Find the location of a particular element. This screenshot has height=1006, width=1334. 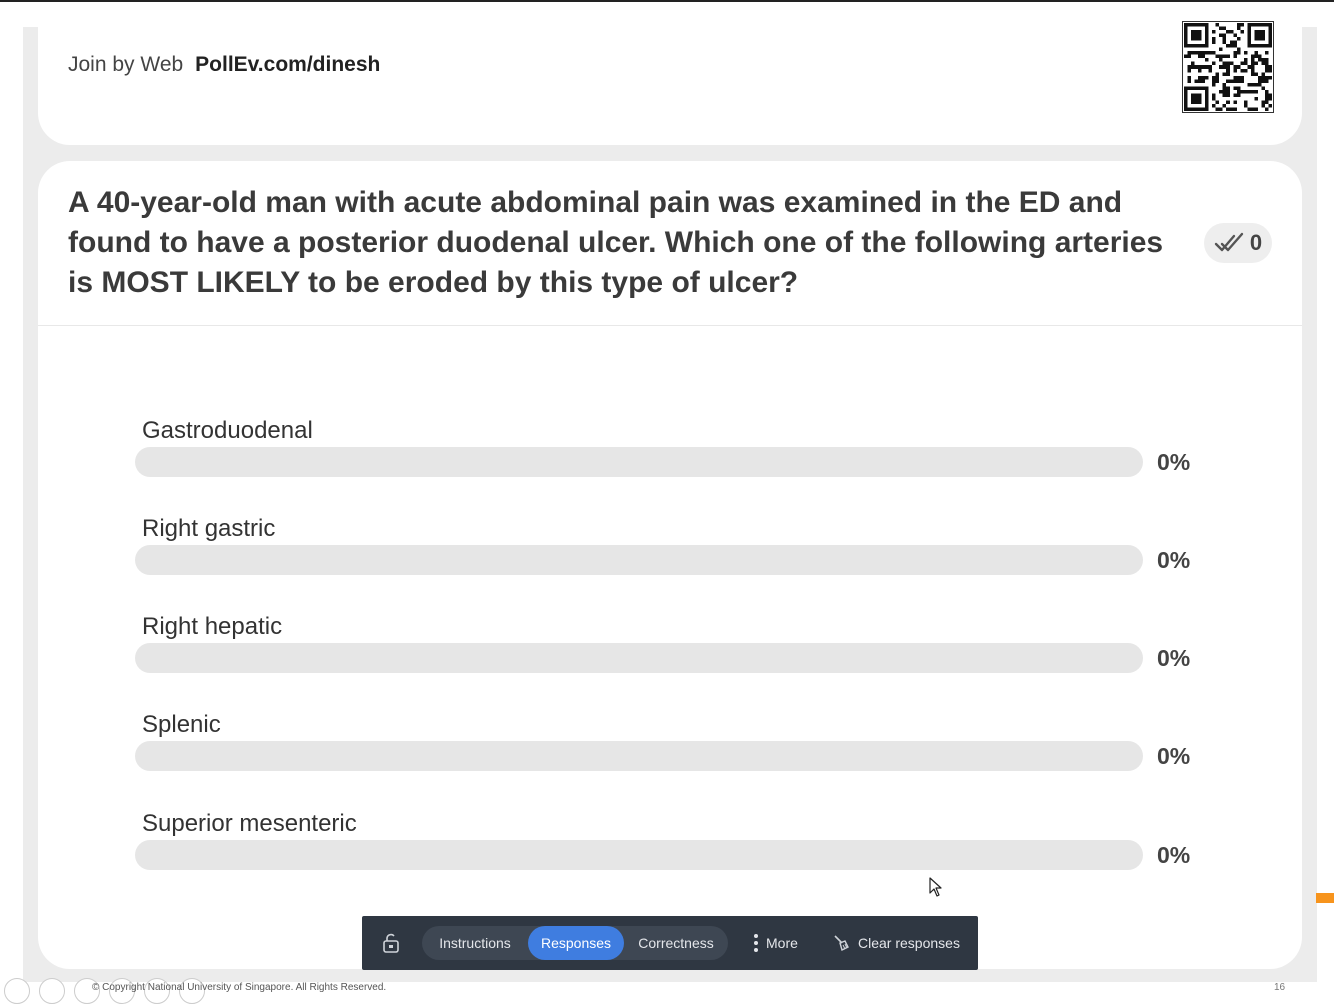

option-row: Gastroduodenal 0% is located at coordinates (685, 452).